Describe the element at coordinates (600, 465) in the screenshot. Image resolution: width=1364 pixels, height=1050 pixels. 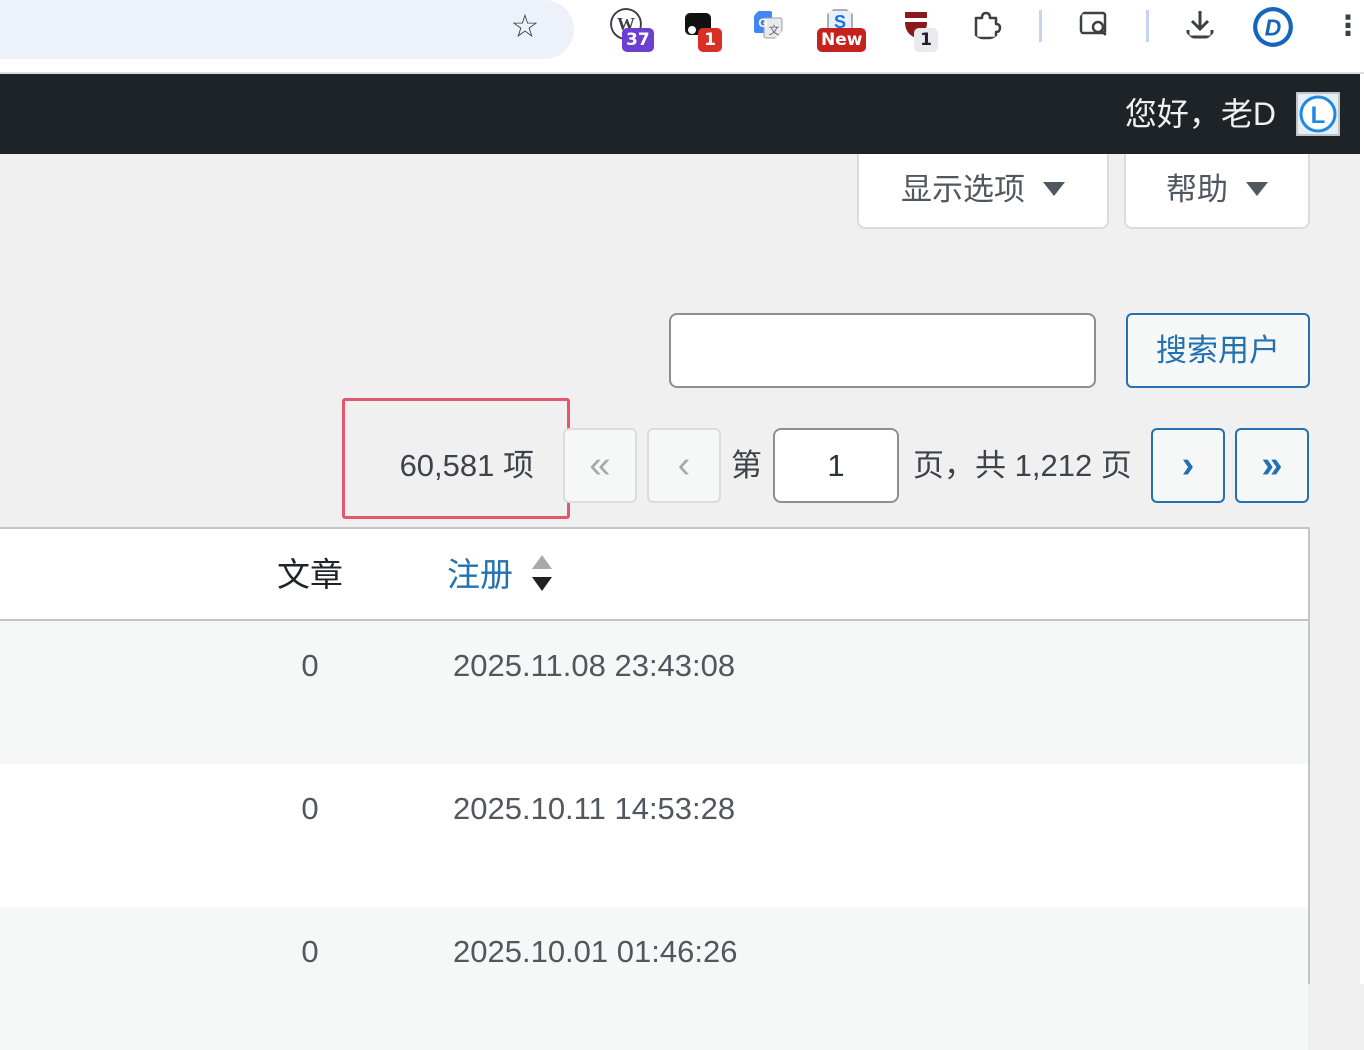
I see `first-page-button: «` at that location.